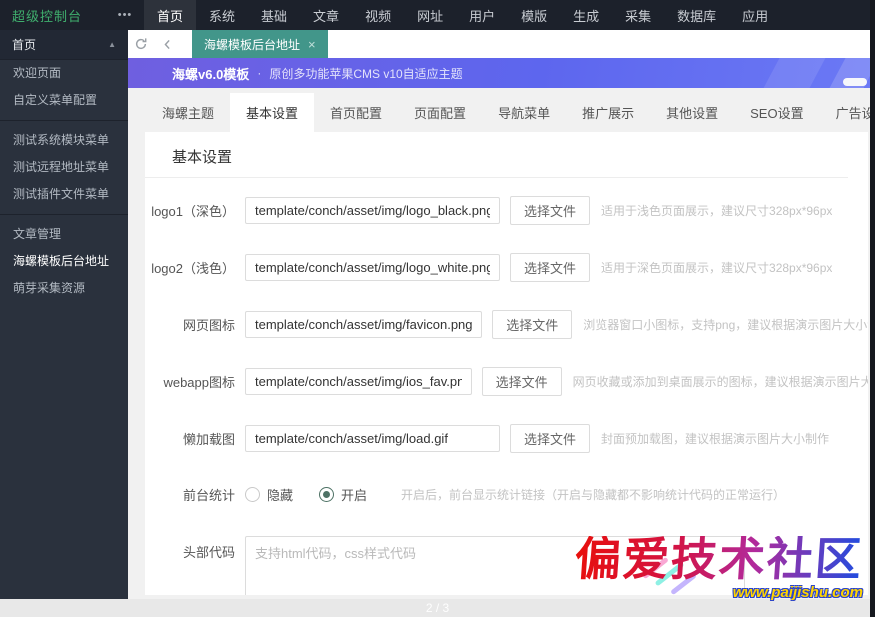 This screenshot has height=617, width=875. I want to click on sidebar-item-mengya-collect: 萌芽采集资源, so click(64, 288).